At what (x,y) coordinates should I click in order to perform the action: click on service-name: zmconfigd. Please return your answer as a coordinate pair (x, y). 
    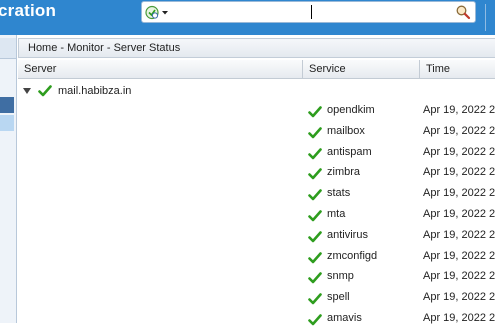
    Looking at the image, I should click on (352, 255).